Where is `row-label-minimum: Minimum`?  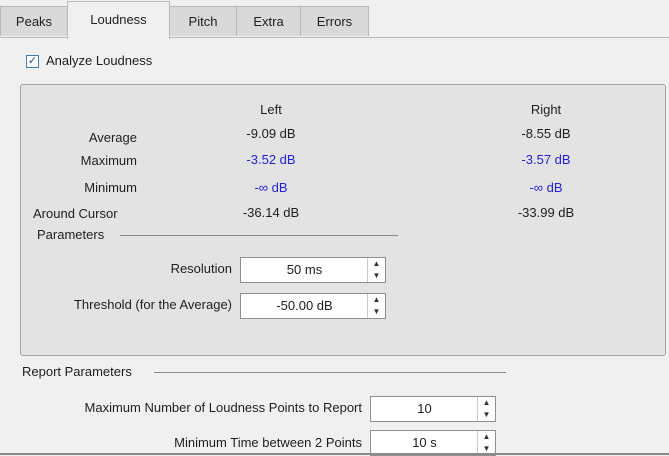
row-label-minimum: Minimum is located at coordinates (110, 187).